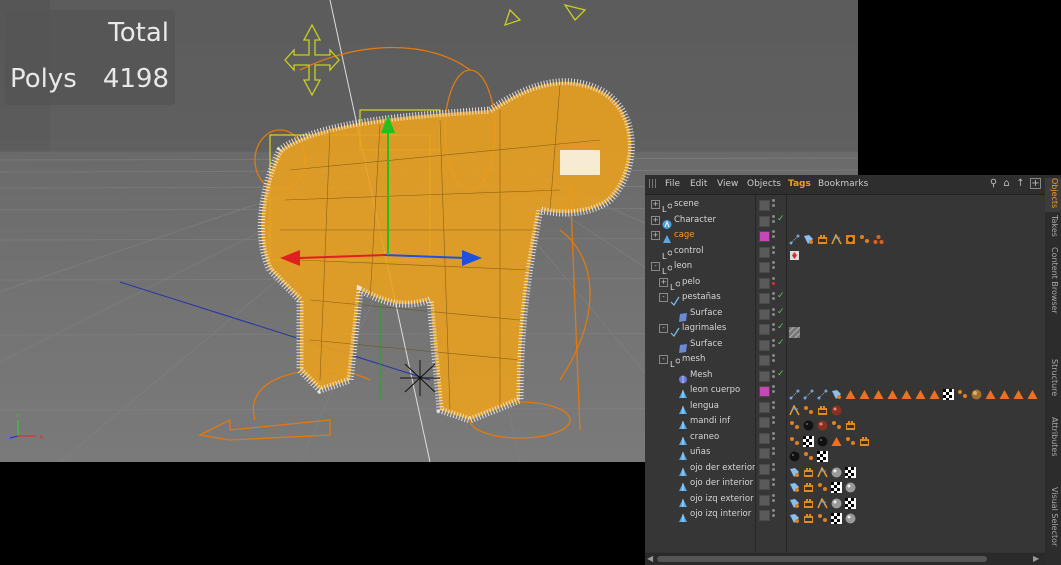  What do you see at coordinates (845, 559) in the screenshot?
I see `horizontal-scrollbar: ◀ ▶` at bounding box center [845, 559].